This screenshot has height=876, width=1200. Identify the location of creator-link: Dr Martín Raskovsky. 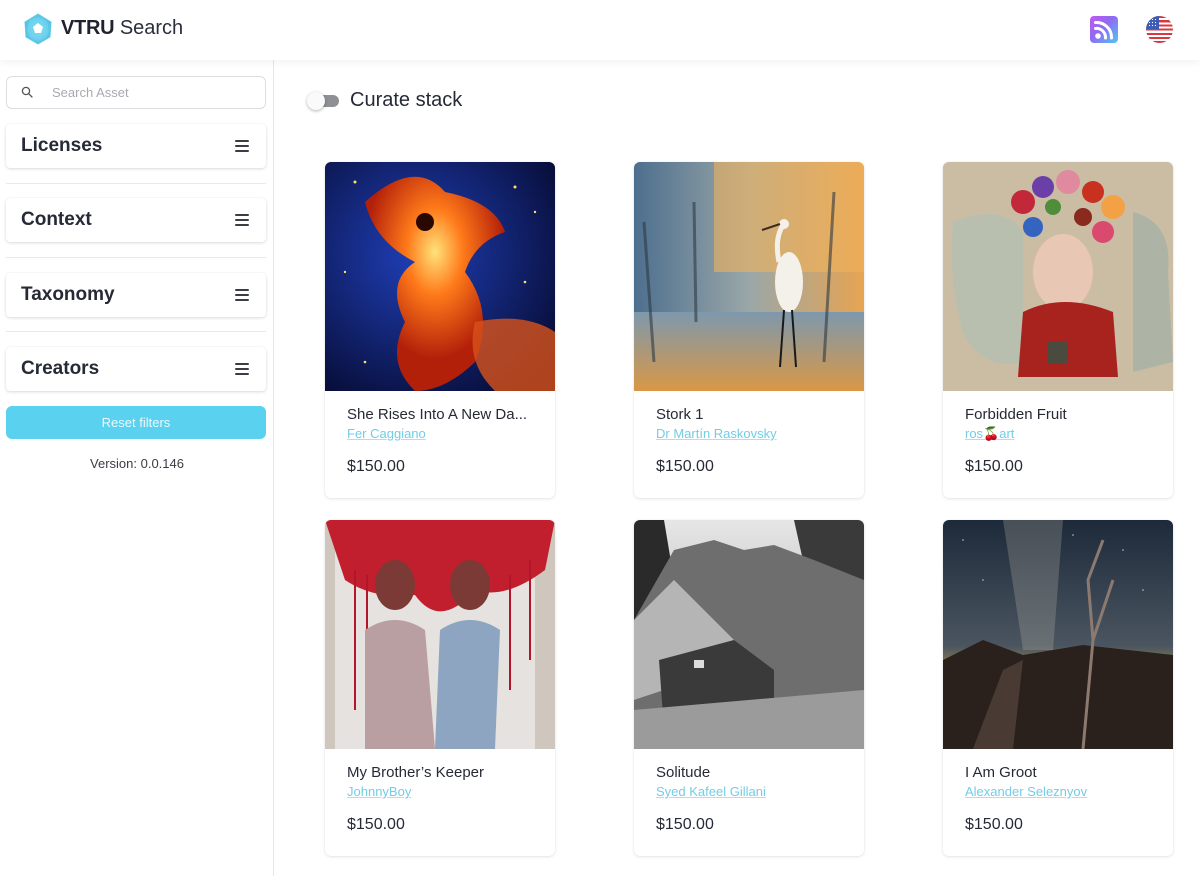
(716, 433).